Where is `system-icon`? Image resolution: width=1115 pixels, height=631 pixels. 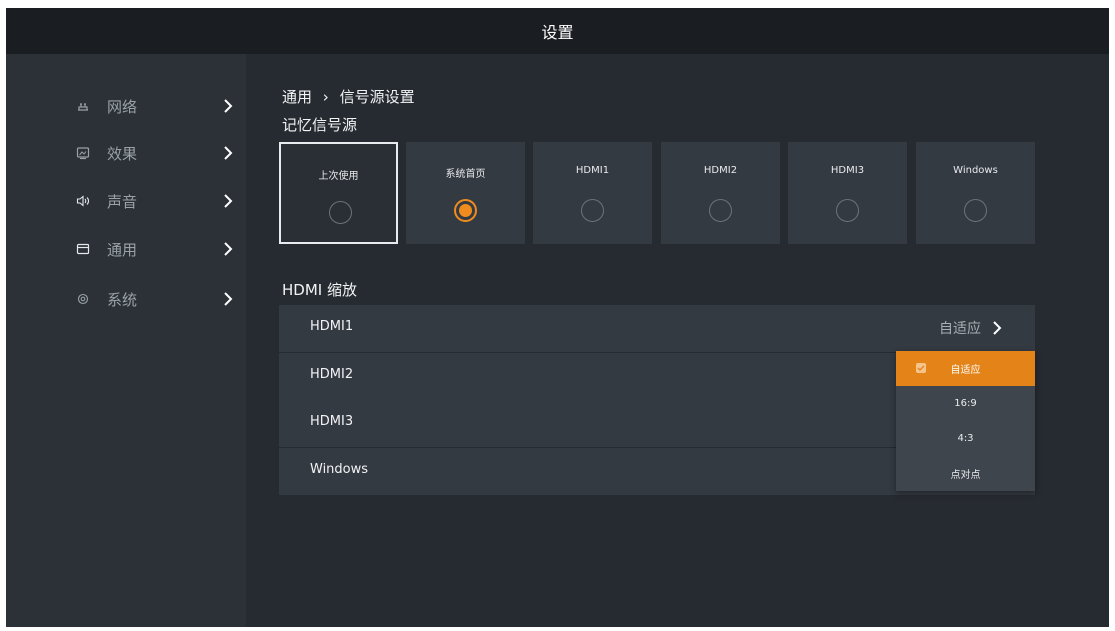 system-icon is located at coordinates (83, 299).